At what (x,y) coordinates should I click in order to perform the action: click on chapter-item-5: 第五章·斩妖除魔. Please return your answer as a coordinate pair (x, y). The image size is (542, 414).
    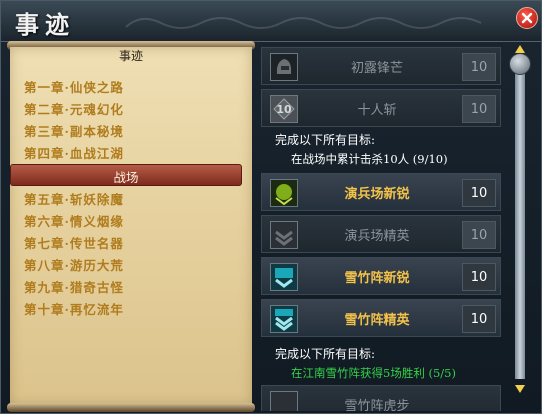
    Looking at the image, I should click on (74, 198).